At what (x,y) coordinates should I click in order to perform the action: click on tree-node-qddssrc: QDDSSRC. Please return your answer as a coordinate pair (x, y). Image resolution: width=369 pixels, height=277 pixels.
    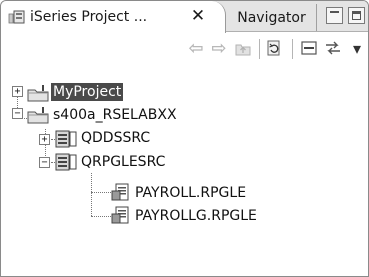
    Looking at the image, I should click on (115, 138).